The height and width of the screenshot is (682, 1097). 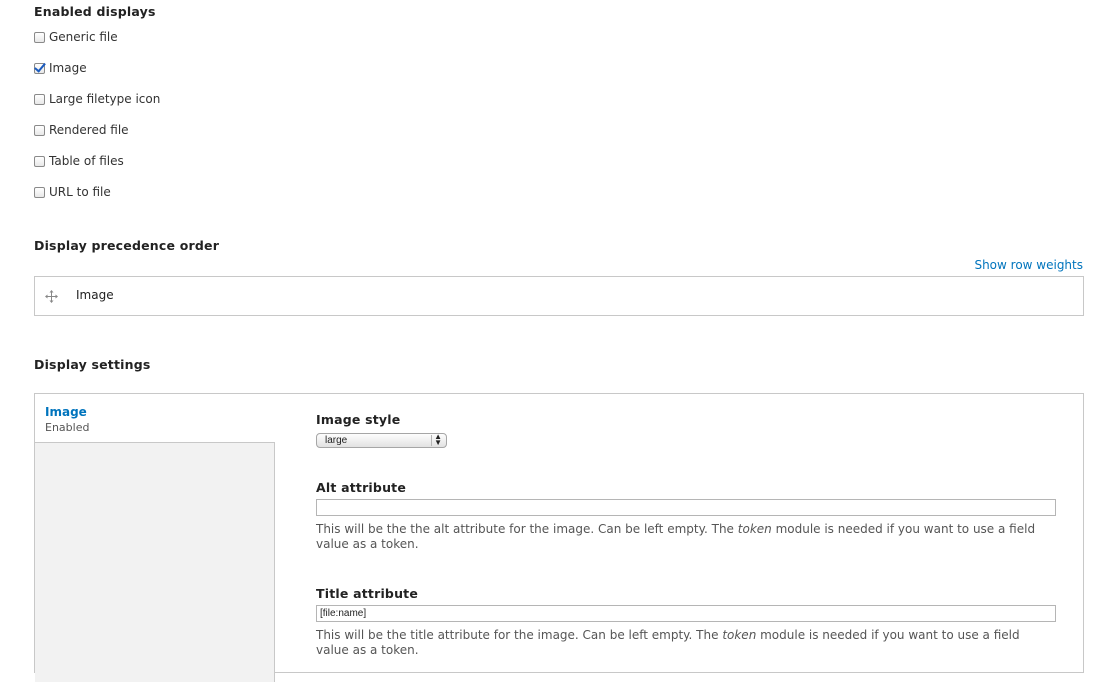 I want to click on vertical-tab-summary: Enabled, so click(x=67, y=427).